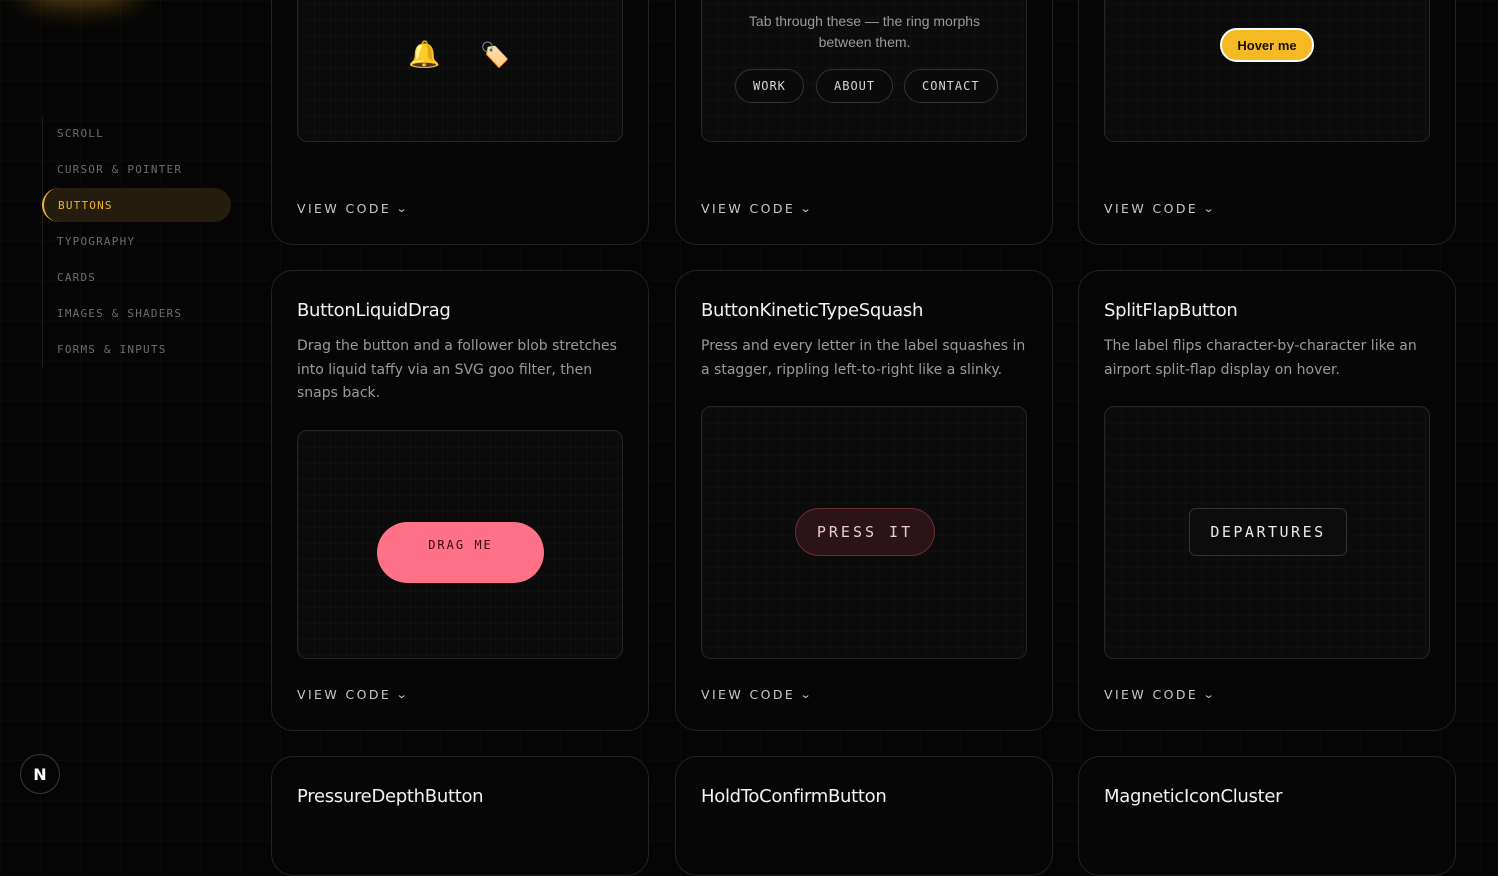  What do you see at coordinates (424, 54) in the screenshot?
I see `bell-icon: 🔔` at bounding box center [424, 54].